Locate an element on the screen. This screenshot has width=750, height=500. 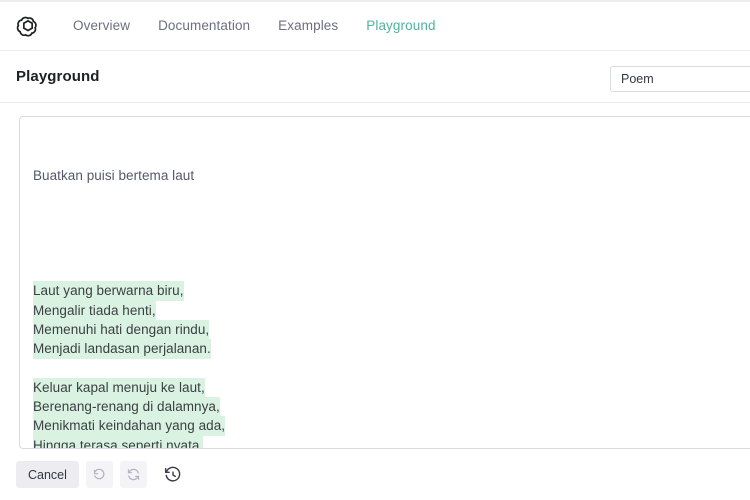
editor-toolbar: Cancel is located at coordinates (101, 474).